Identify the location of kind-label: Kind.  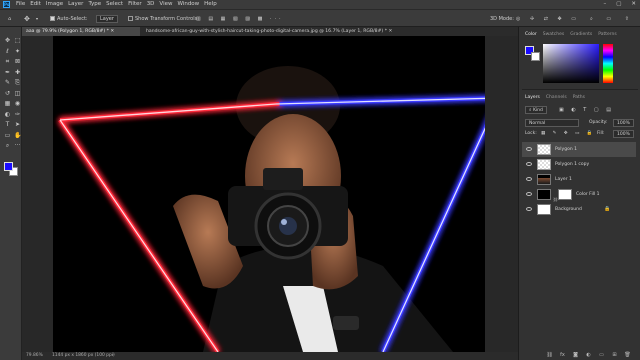
(537, 110).